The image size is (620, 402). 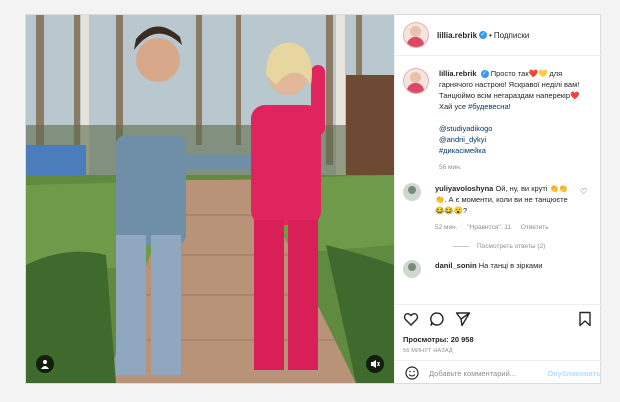 What do you see at coordinates (375, 364) in the screenshot?
I see `audio-icon` at bounding box center [375, 364].